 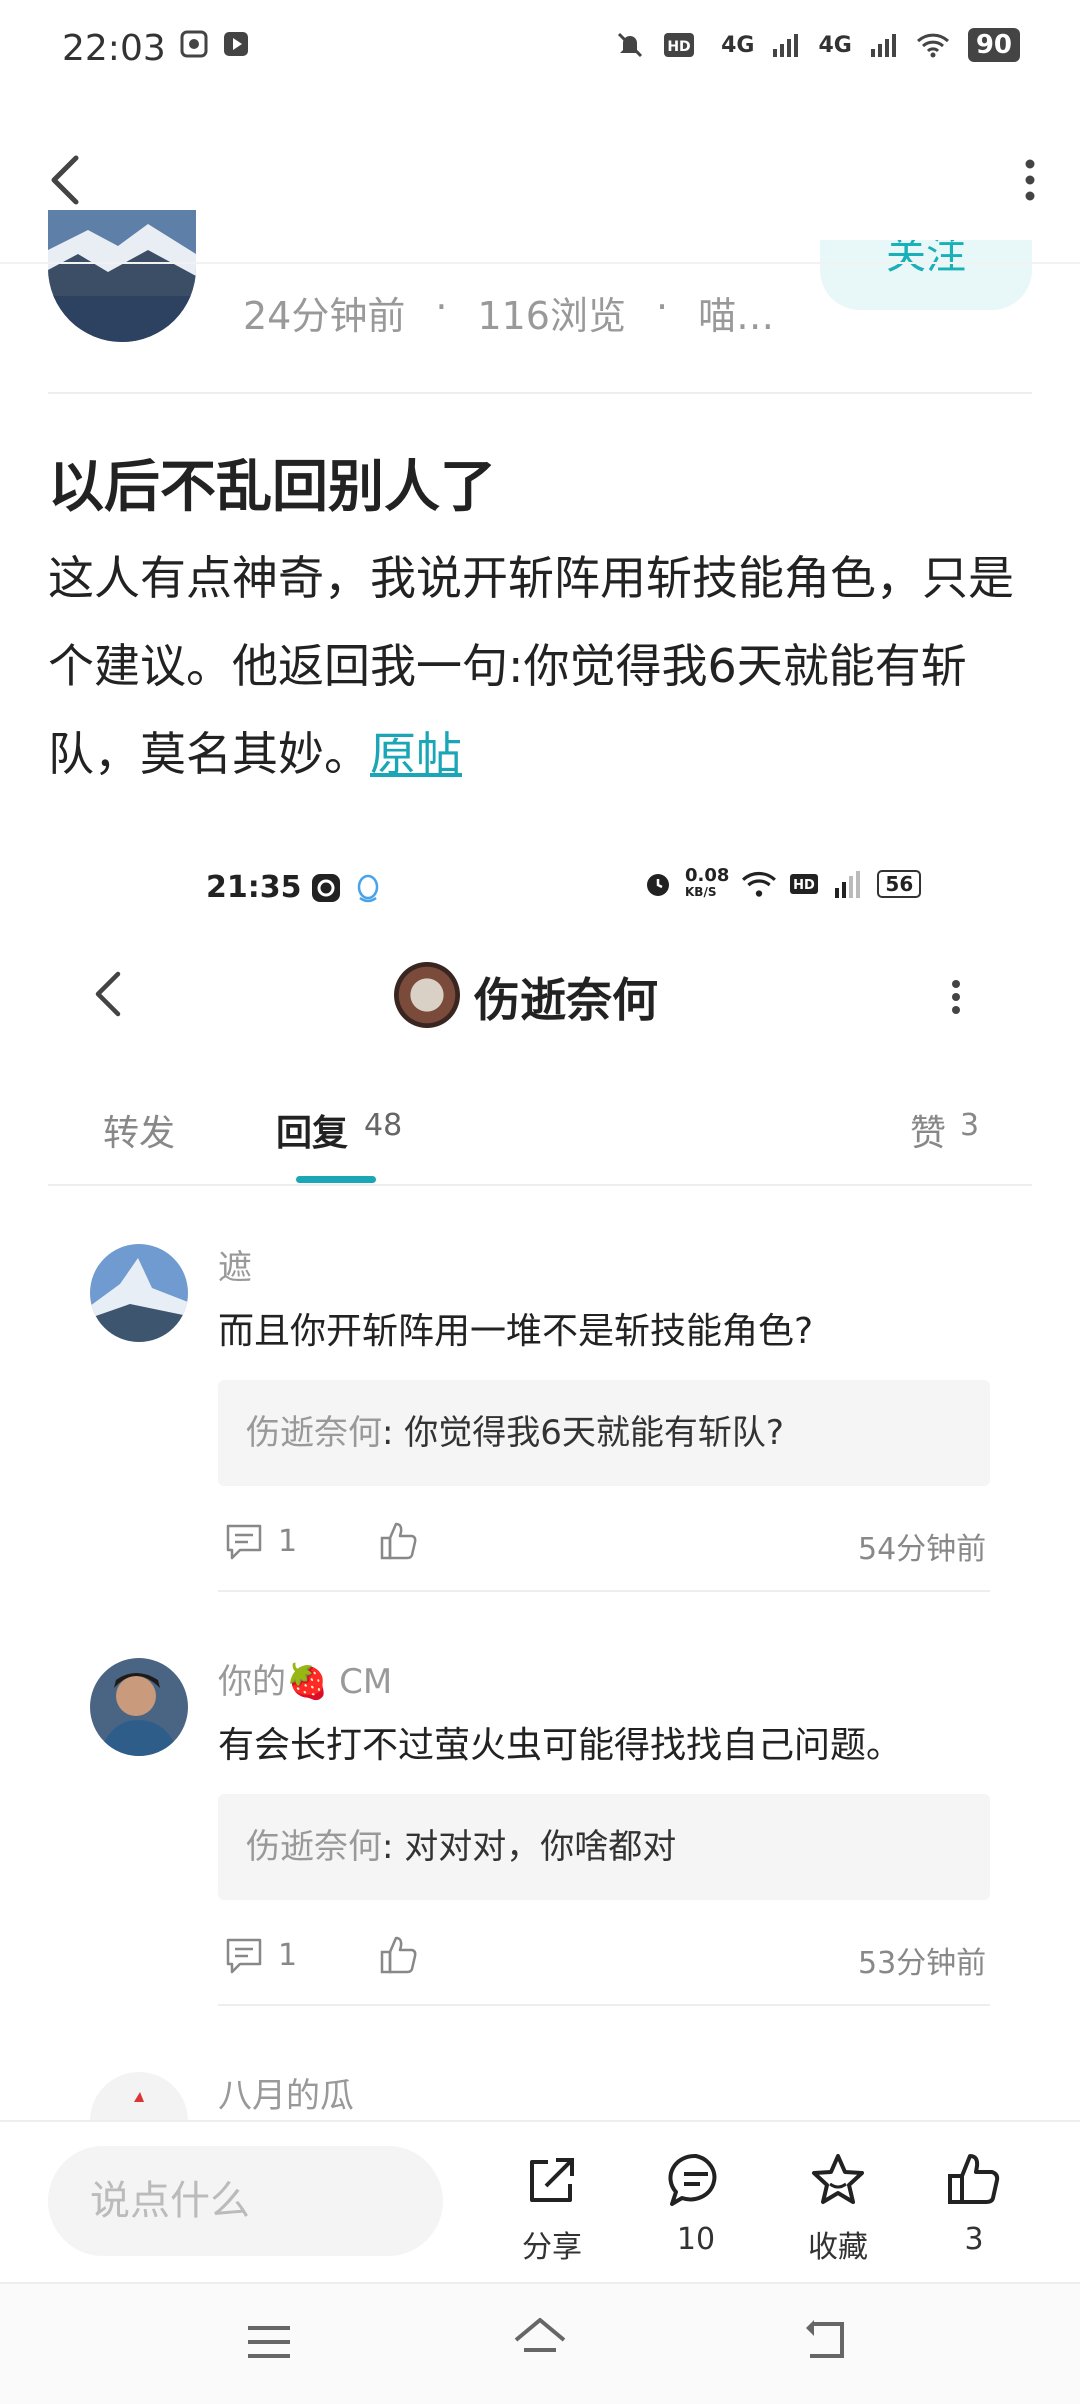 What do you see at coordinates (416, 754) in the screenshot?
I see `original-post-link: 原帖` at bounding box center [416, 754].